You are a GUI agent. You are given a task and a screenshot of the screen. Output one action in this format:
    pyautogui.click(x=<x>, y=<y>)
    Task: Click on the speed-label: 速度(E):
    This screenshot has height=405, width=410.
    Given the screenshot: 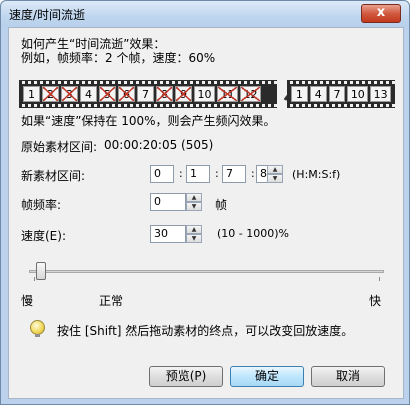 What is the action you would take?
    pyautogui.click(x=43, y=236)
    